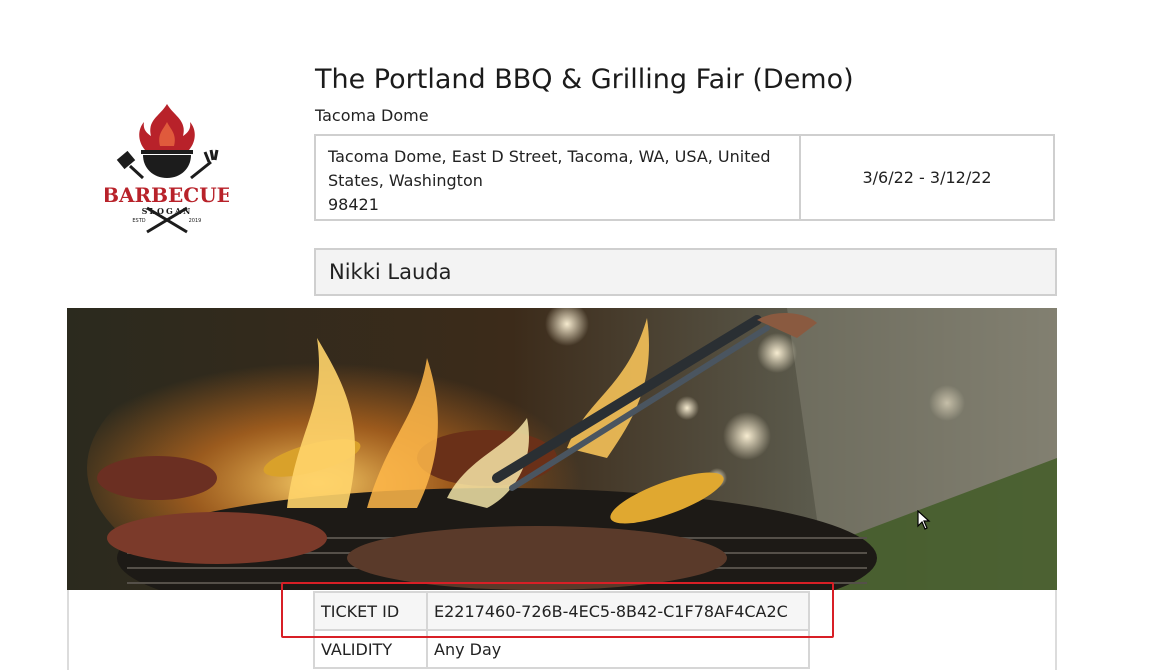 The width and height of the screenshot is (1159, 670). I want to click on ticket-id-highlight-box, so click(557, 610).